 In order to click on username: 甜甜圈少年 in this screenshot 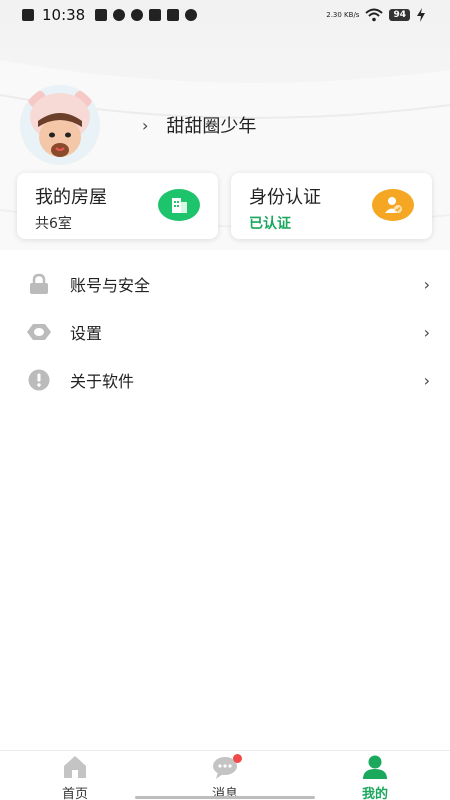, I will do `click(211, 126)`.